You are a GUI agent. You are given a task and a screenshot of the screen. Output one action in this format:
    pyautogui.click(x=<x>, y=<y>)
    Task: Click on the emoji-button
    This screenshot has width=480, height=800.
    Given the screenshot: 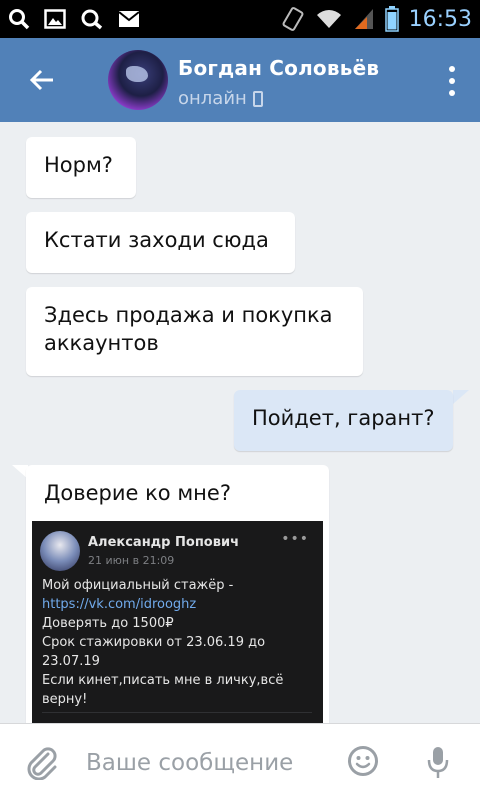 What is the action you would take?
    pyautogui.click(x=363, y=763)
    